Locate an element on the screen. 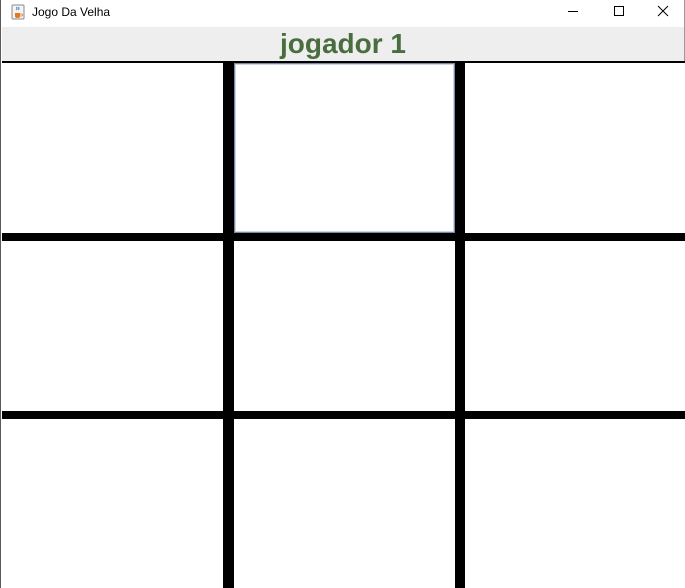 This screenshot has height=588, width=685. close-button is located at coordinates (662, 13).